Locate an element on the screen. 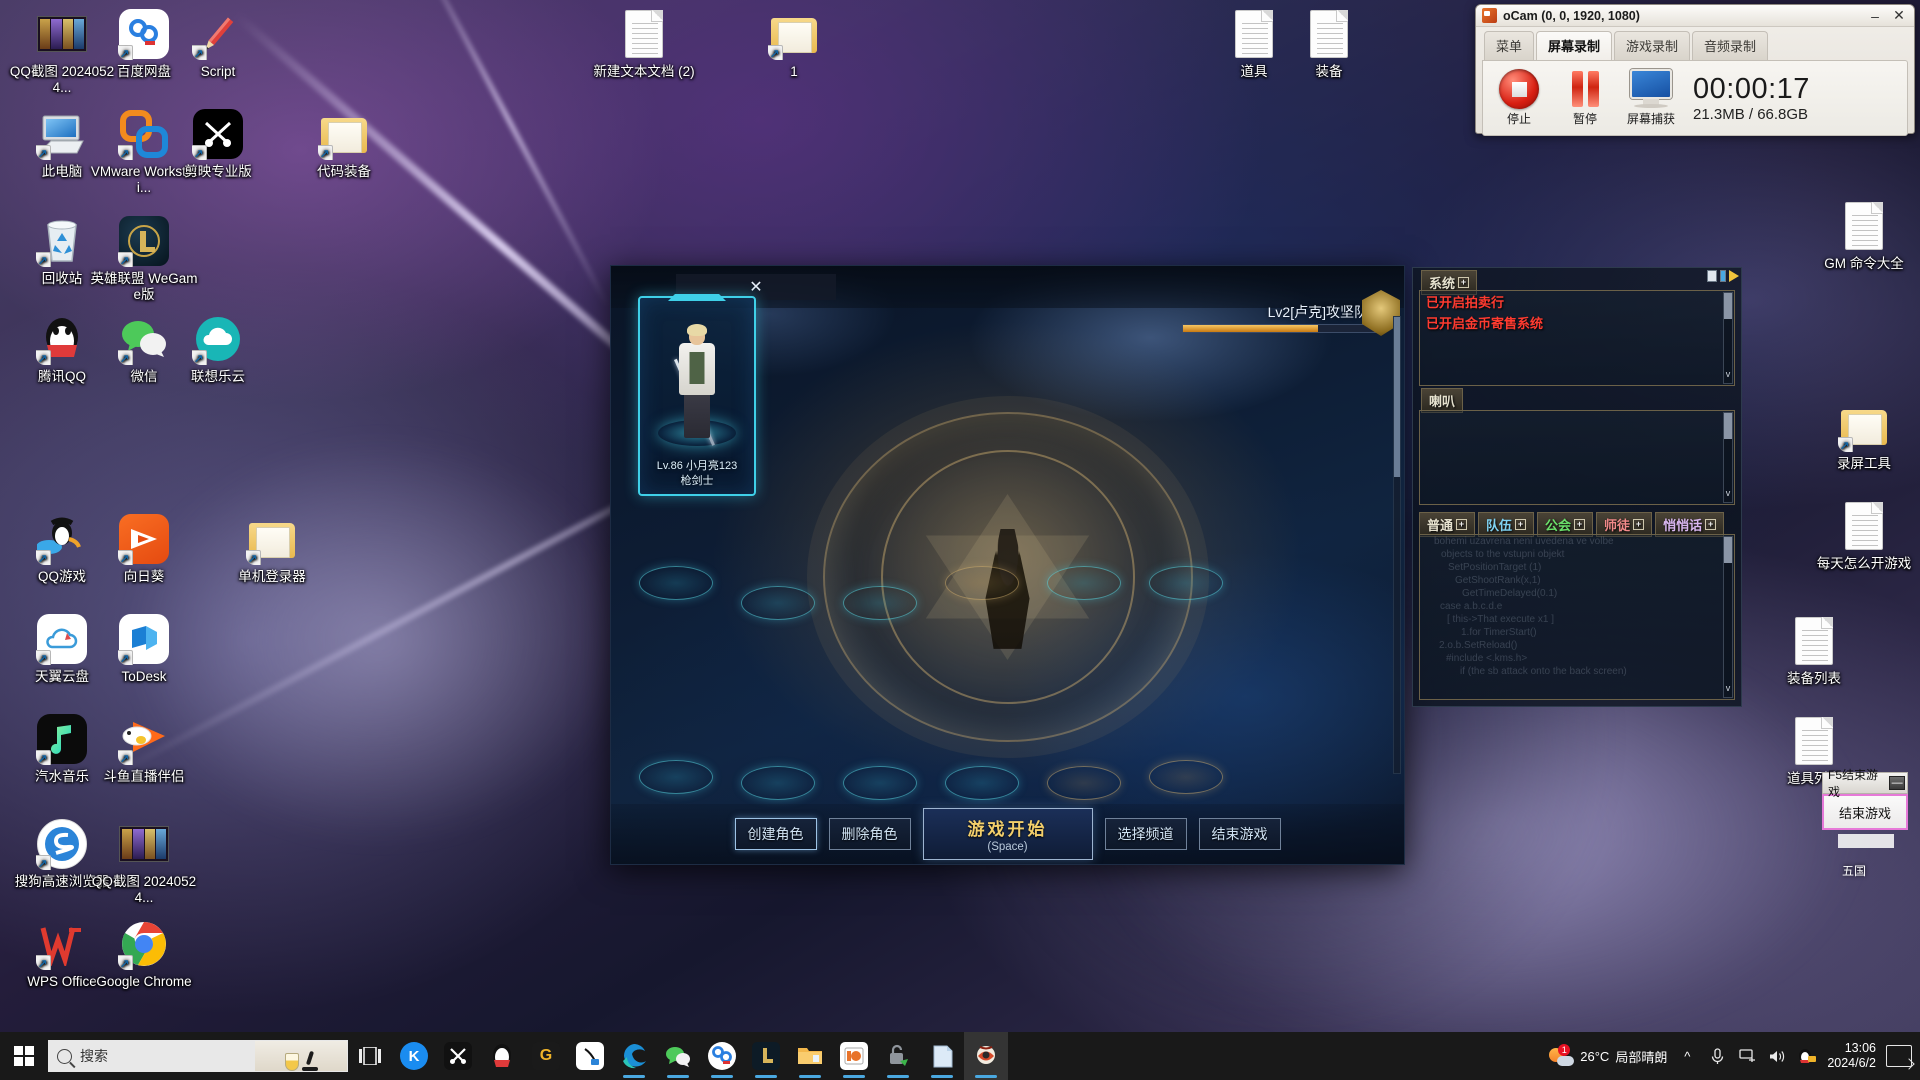 The height and width of the screenshot is (1080, 1920). taskbar-app-app-white is located at coordinates (590, 1056).